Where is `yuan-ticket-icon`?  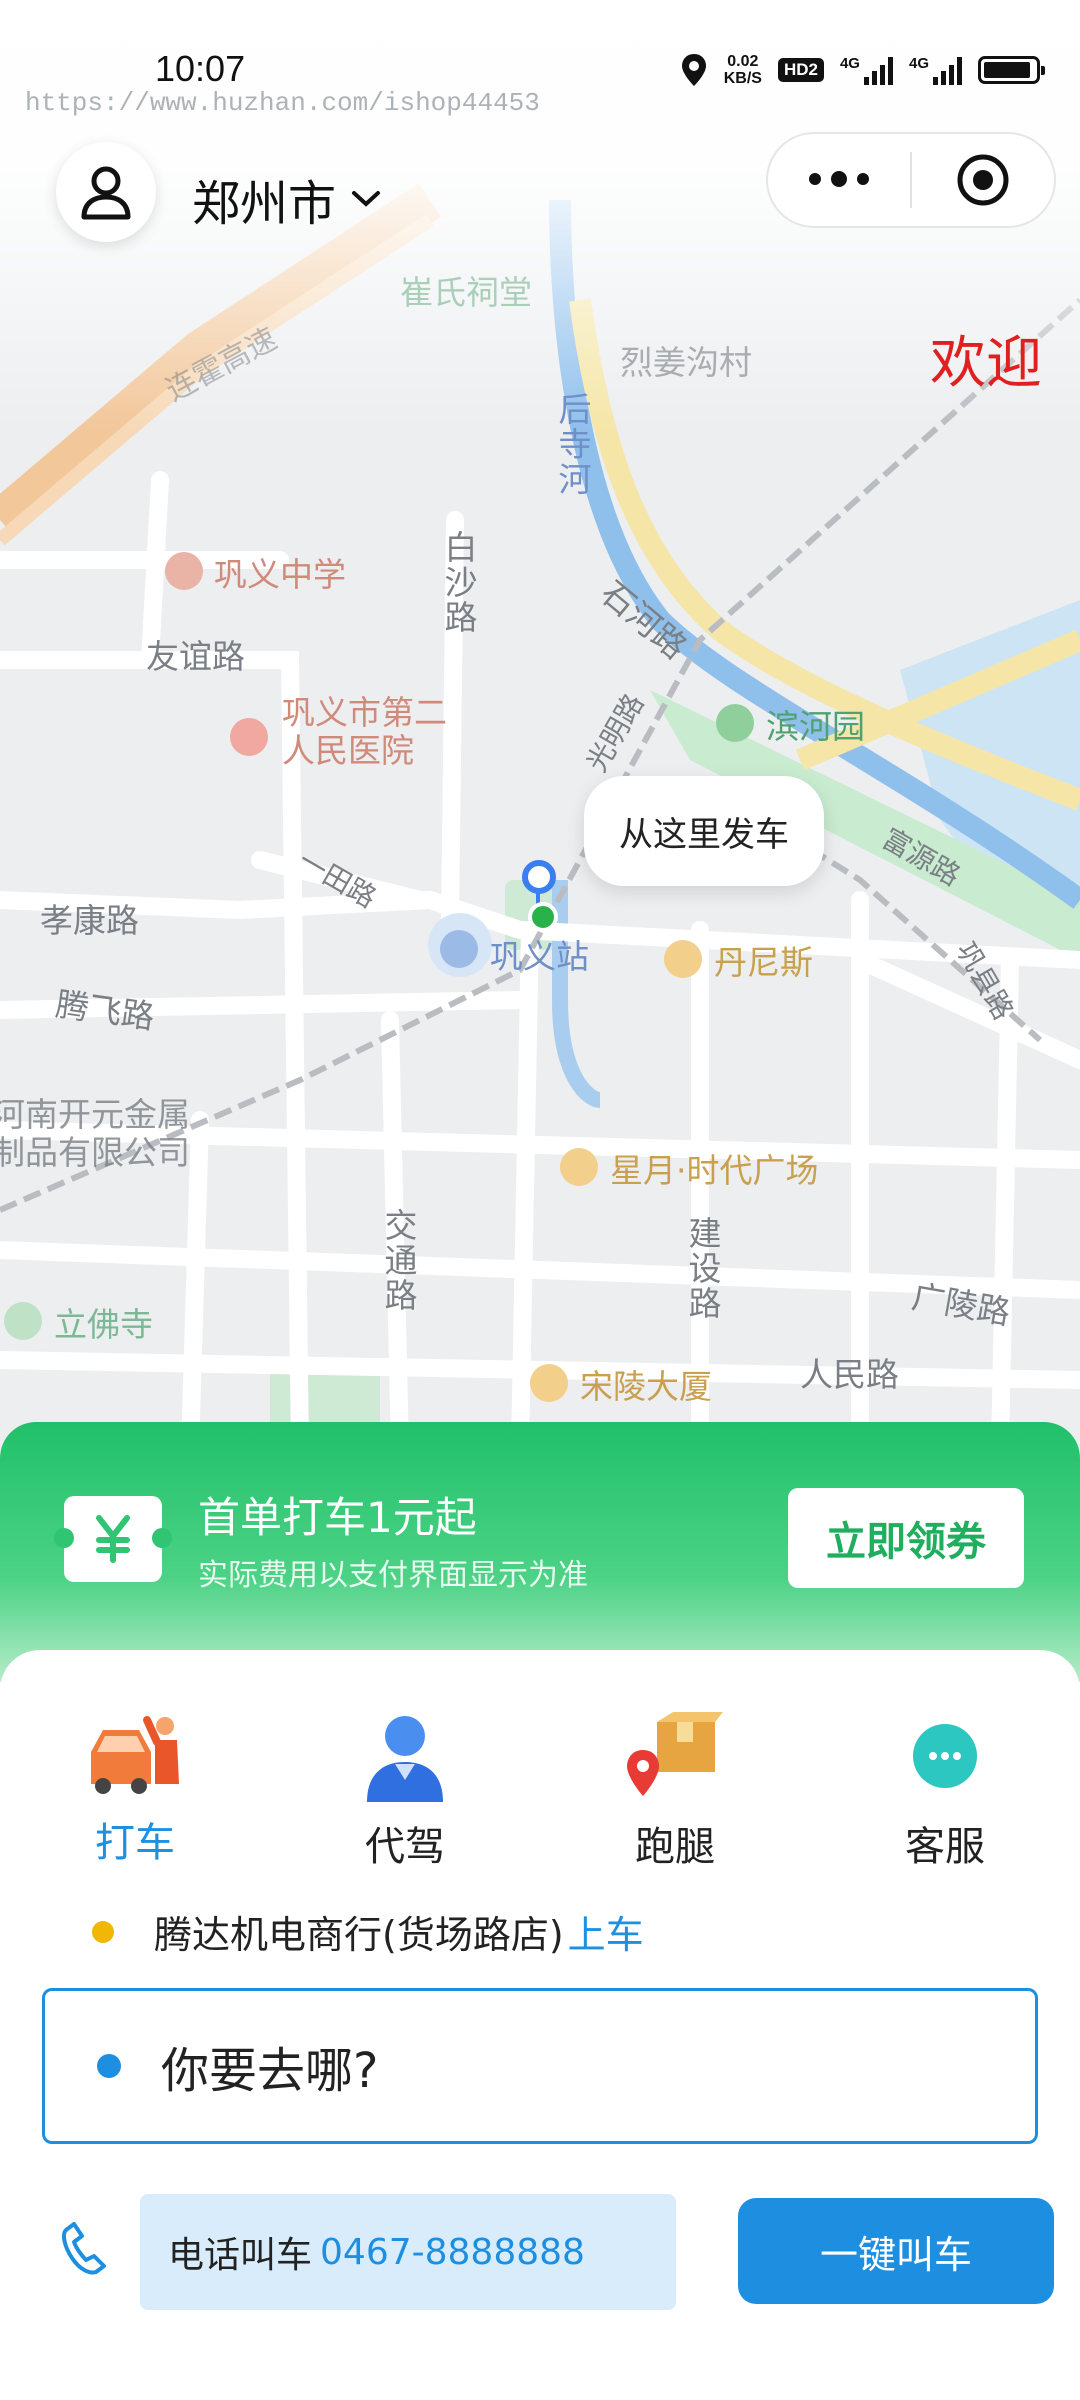
yuan-ticket-icon is located at coordinates (113, 1539).